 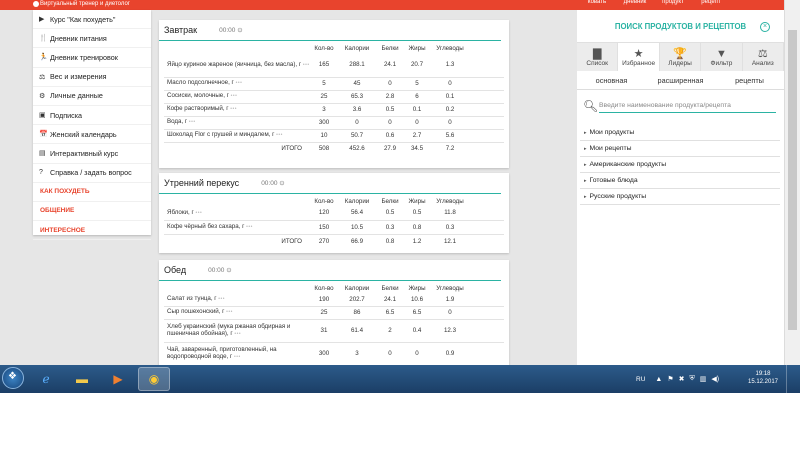 What do you see at coordinates (682, 379) in the screenshot?
I see `close-tray-icon: ✖` at bounding box center [682, 379].